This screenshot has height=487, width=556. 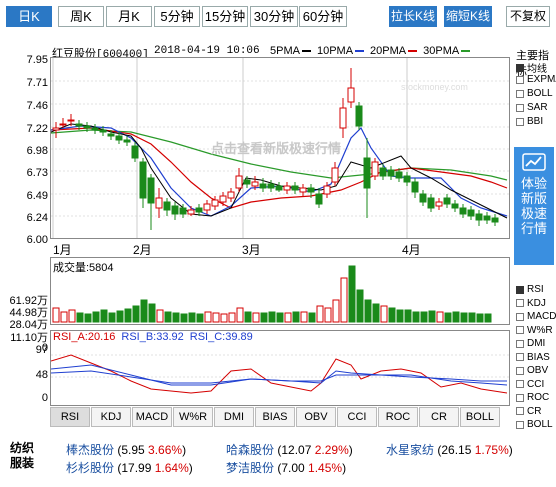 What do you see at coordinates (540, 424) in the screenshot?
I see `checkbox-label: BOLL` at bounding box center [540, 424].